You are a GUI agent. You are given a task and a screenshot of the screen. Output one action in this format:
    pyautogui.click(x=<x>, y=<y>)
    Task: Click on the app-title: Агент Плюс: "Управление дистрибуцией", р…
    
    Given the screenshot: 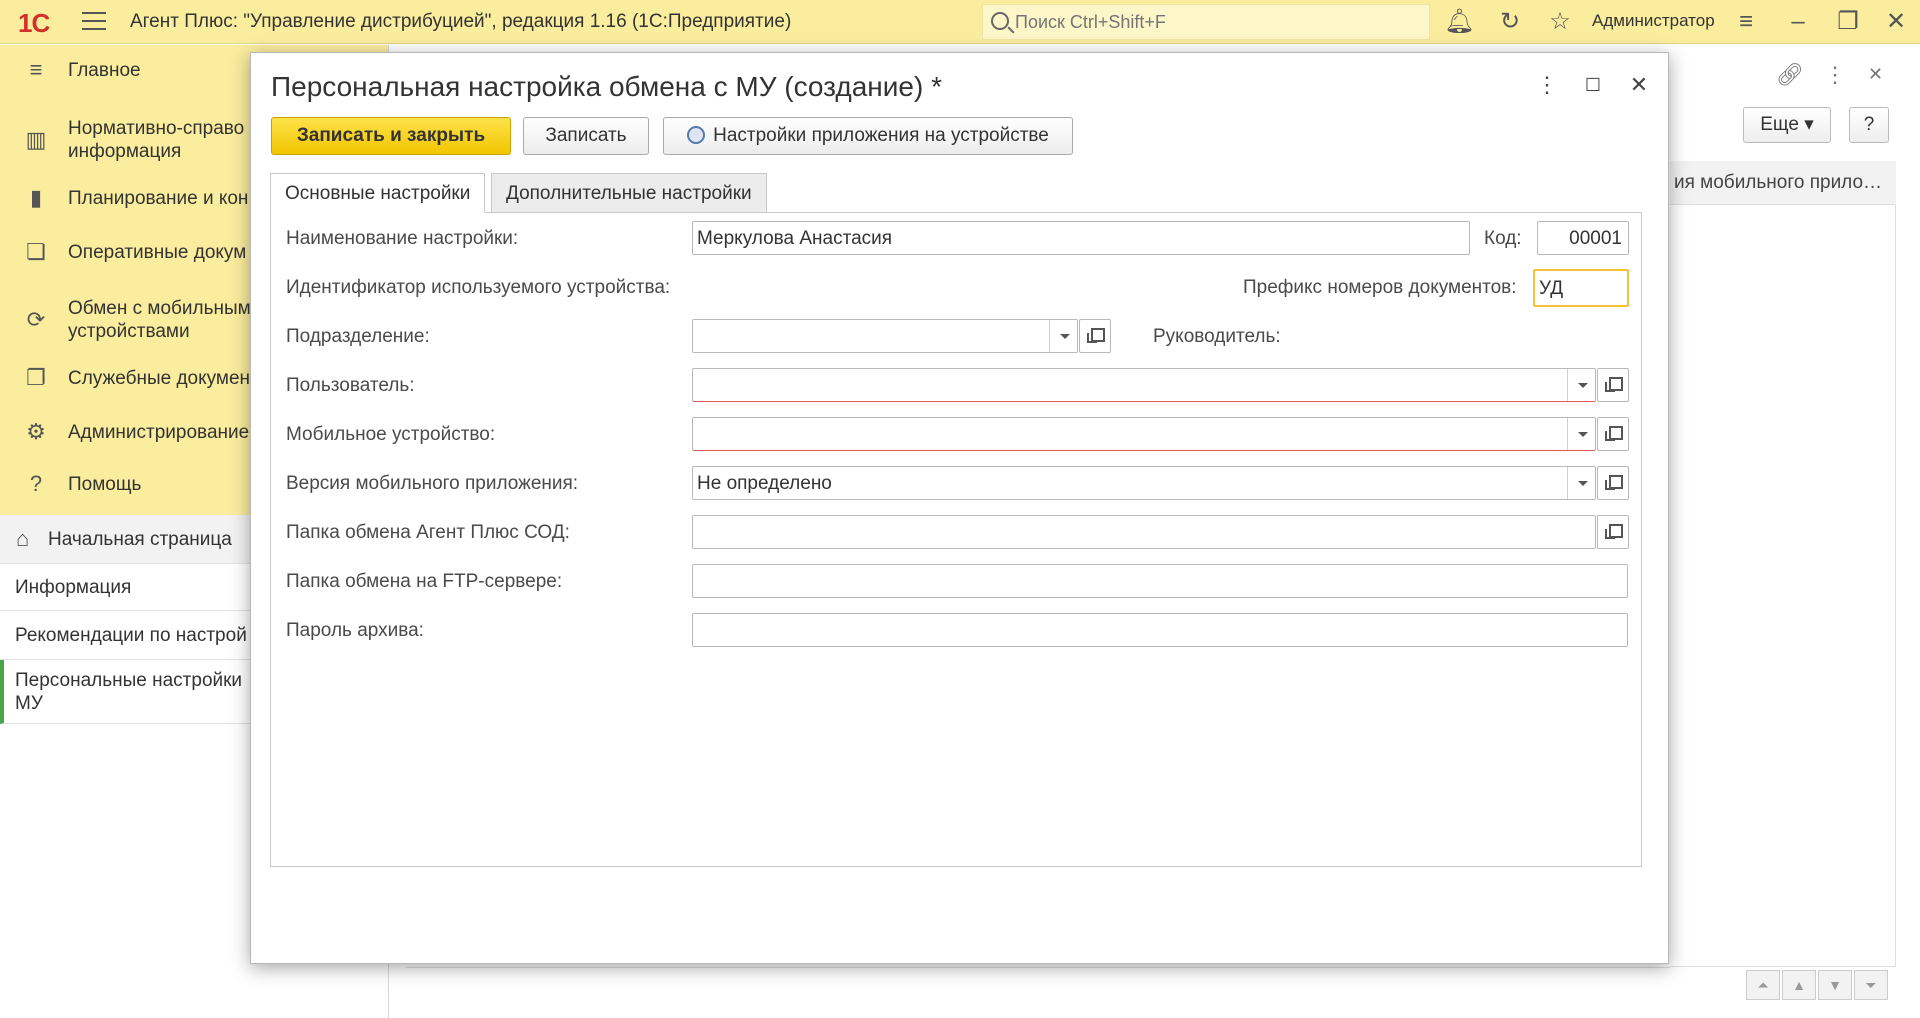 What is the action you would take?
    pyautogui.click(x=461, y=21)
    